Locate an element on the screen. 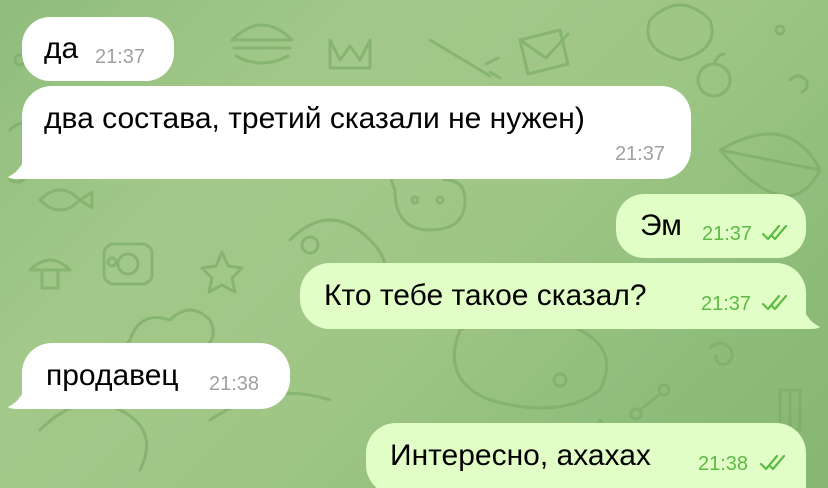 This screenshot has height=488, width=828. outgoing-message: Интересно, ахахах 21:38 is located at coordinates (586, 455).